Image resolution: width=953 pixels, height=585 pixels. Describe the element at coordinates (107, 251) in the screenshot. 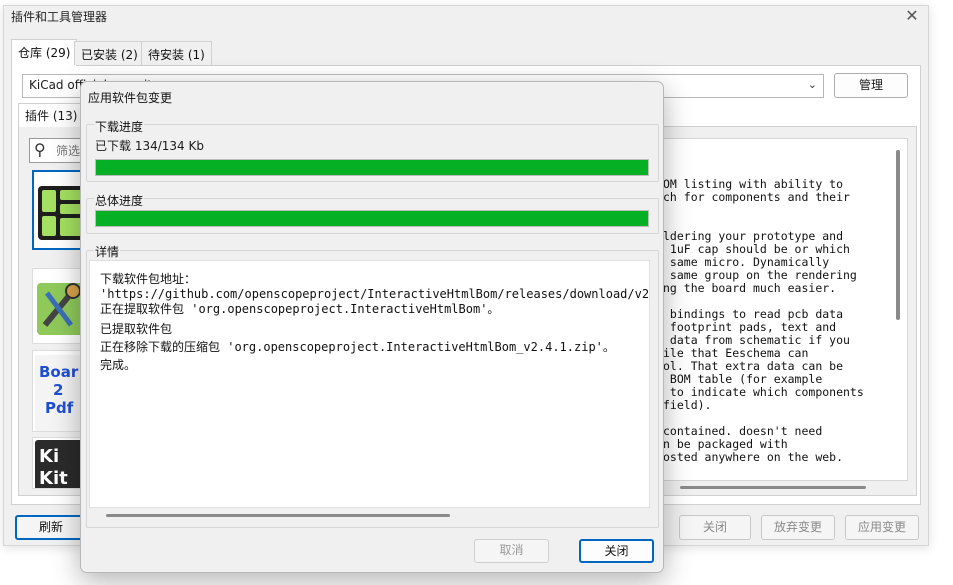

I see `details-label: 详情` at that location.